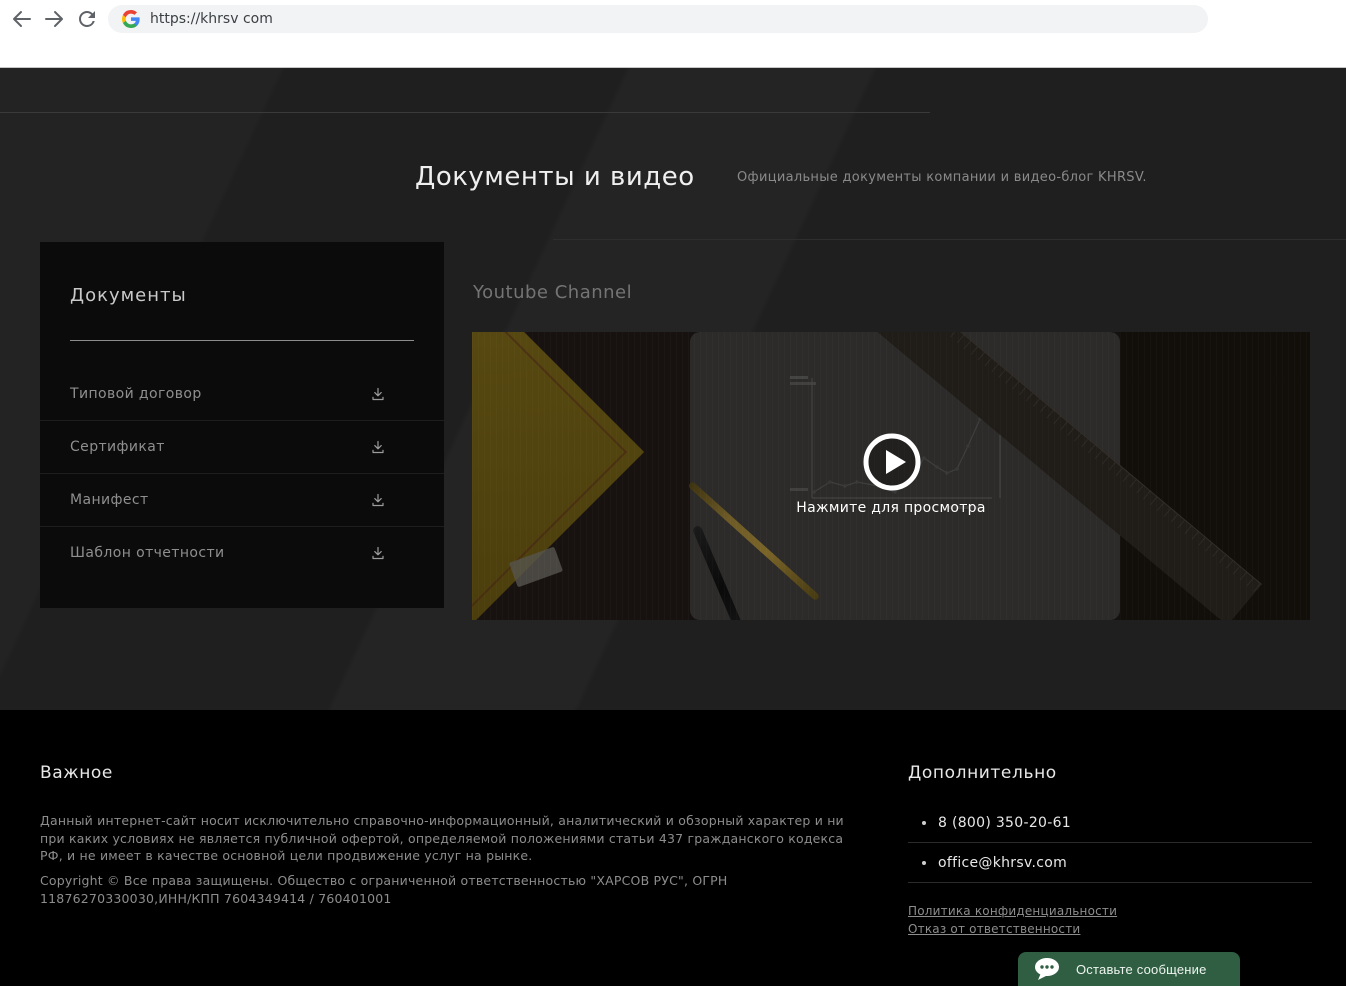 Image resolution: width=1346 pixels, height=986 pixels. Describe the element at coordinates (1012, 911) in the screenshot. I see `privacy-policy-link: Политика конфиденциальности` at that location.